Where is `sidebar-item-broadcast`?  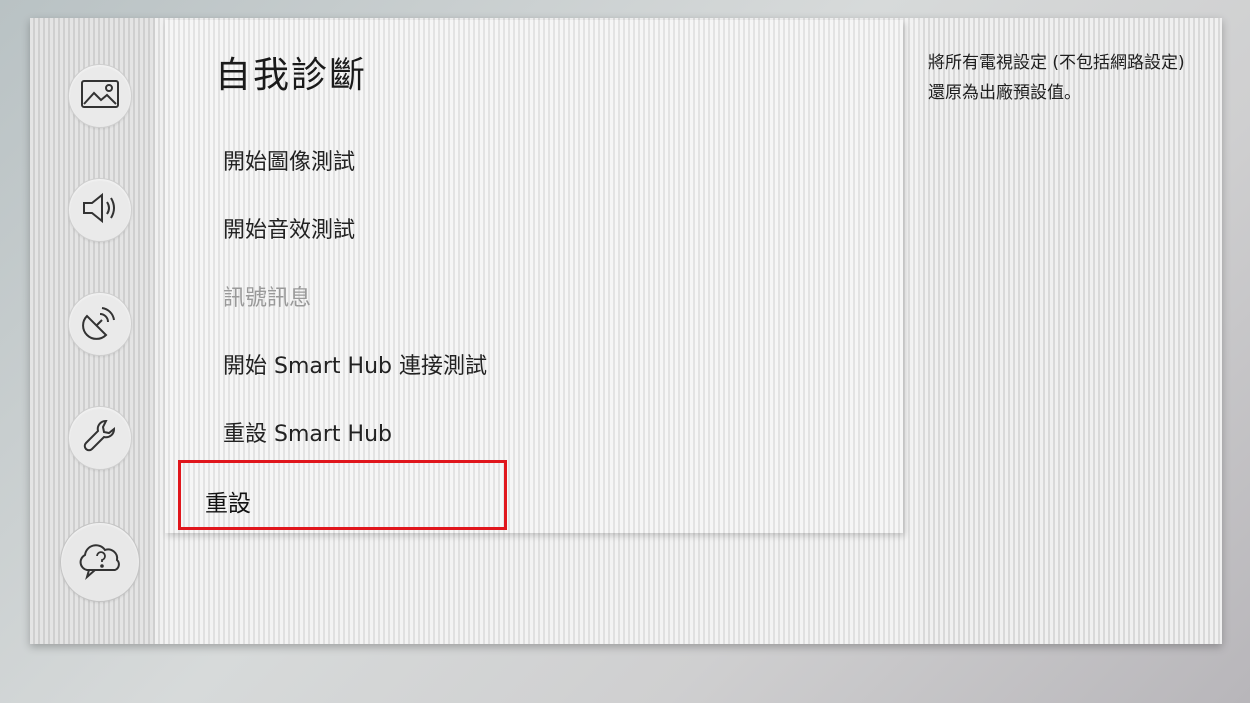
sidebar-item-broadcast is located at coordinates (100, 324).